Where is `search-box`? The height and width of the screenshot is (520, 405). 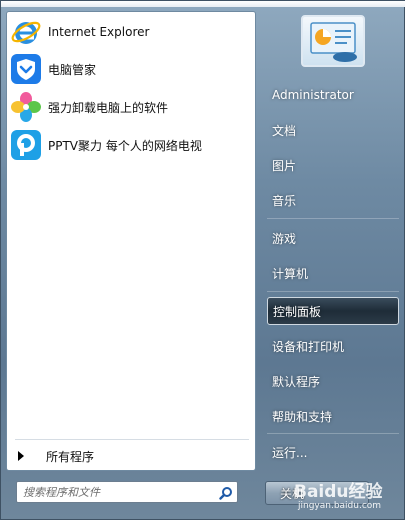
search-box is located at coordinates (127, 492).